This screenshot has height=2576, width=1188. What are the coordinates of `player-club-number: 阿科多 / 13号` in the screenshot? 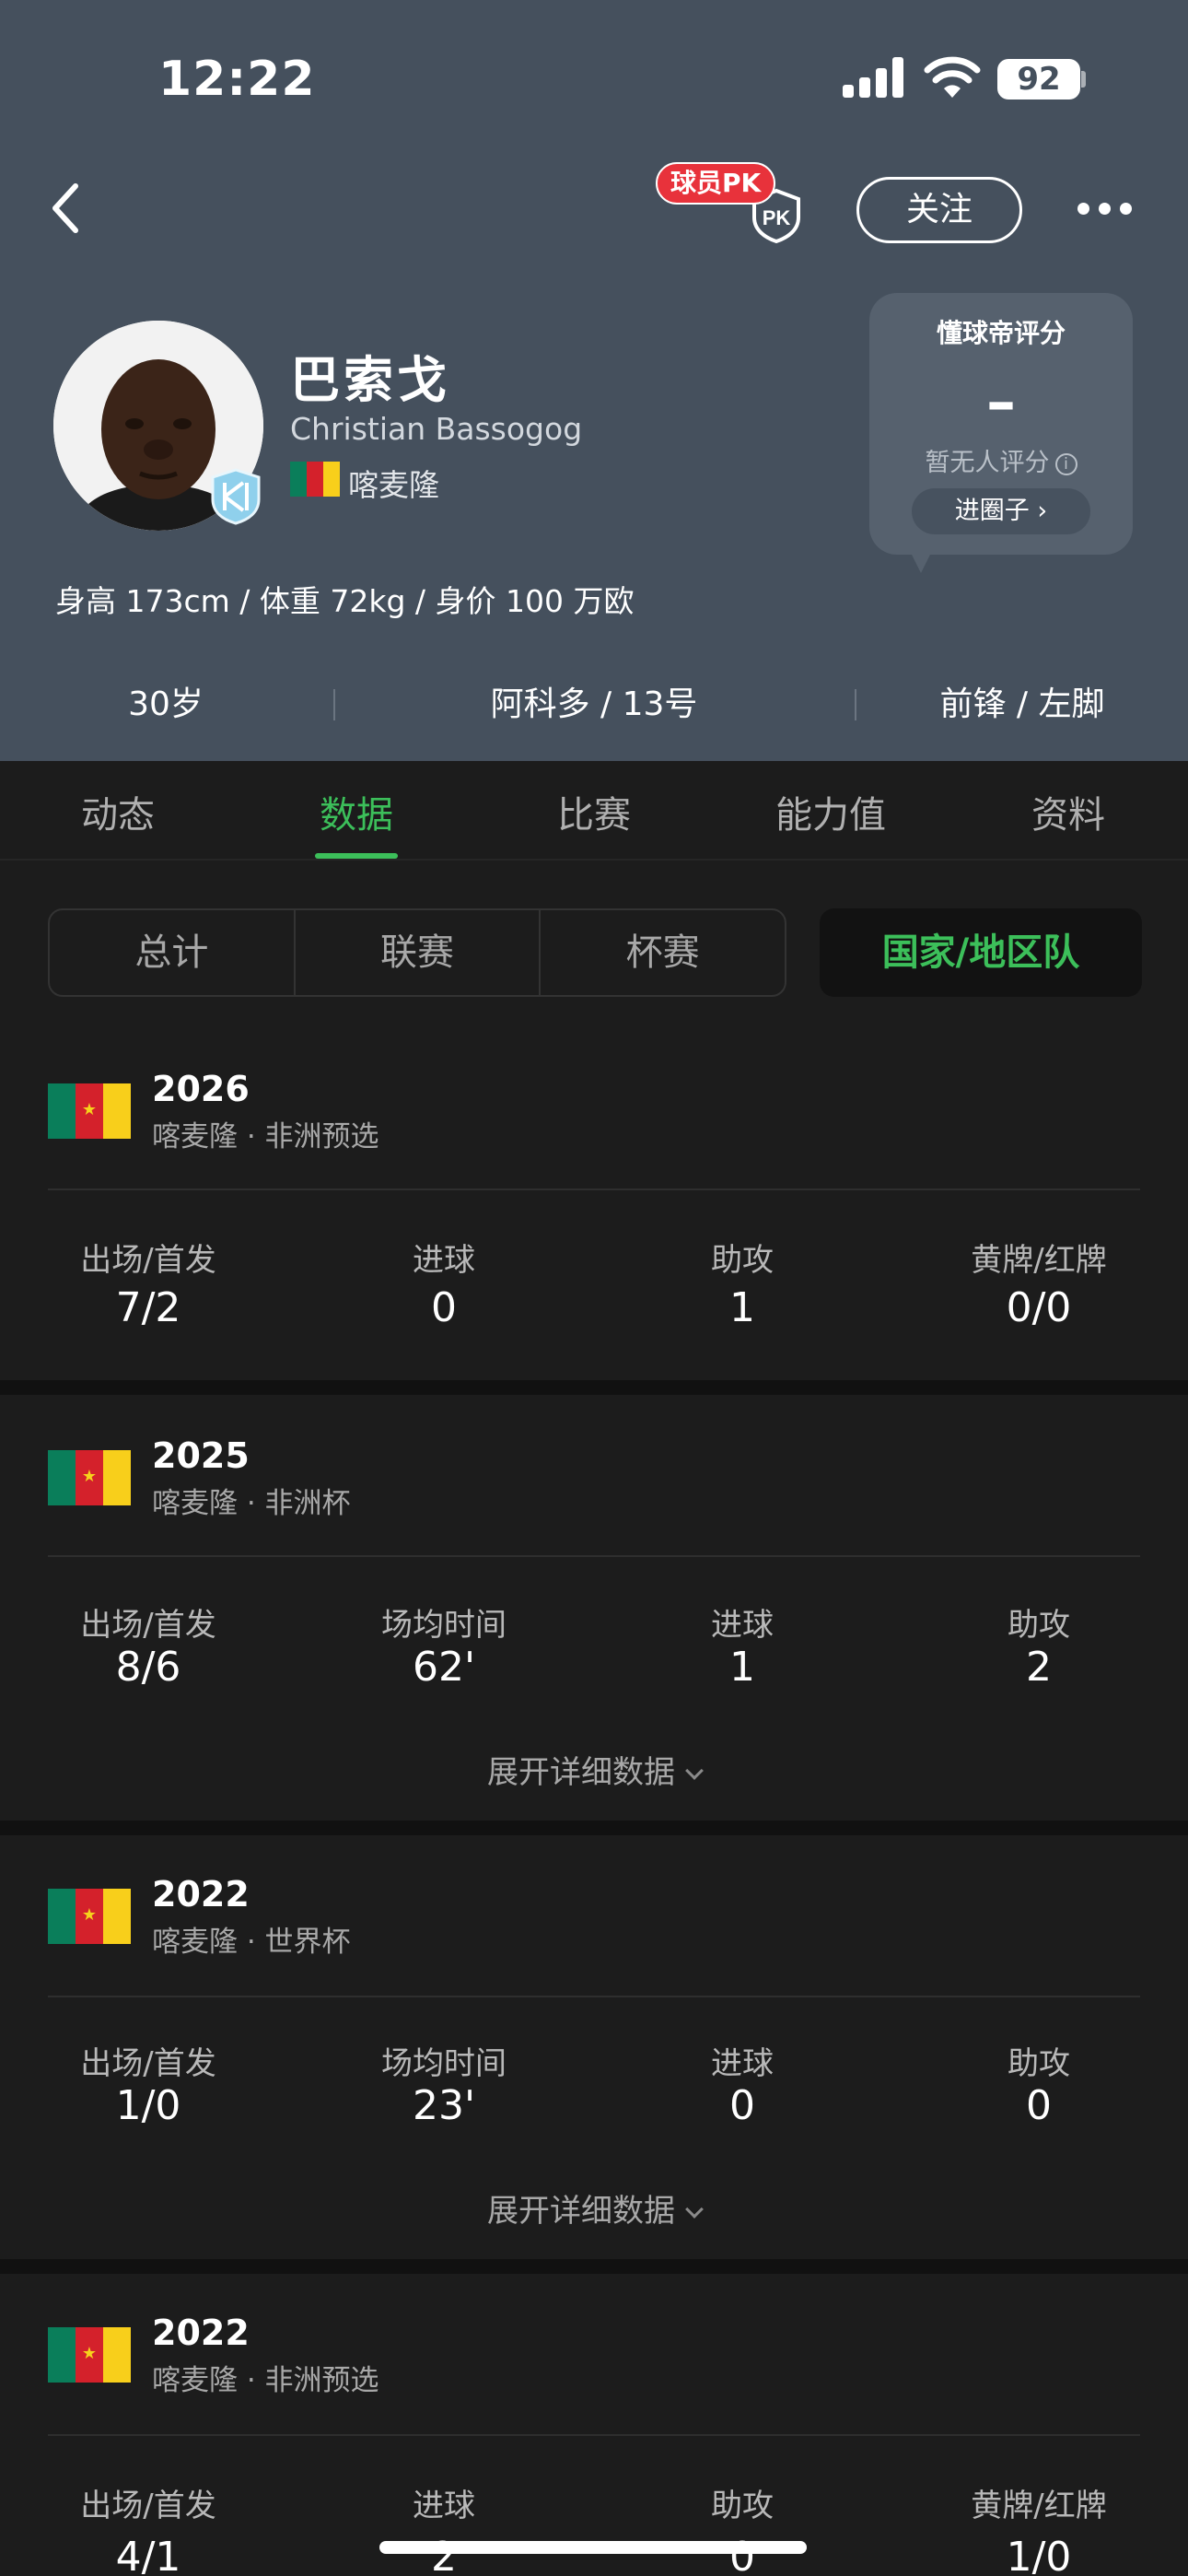 It's located at (594, 704).